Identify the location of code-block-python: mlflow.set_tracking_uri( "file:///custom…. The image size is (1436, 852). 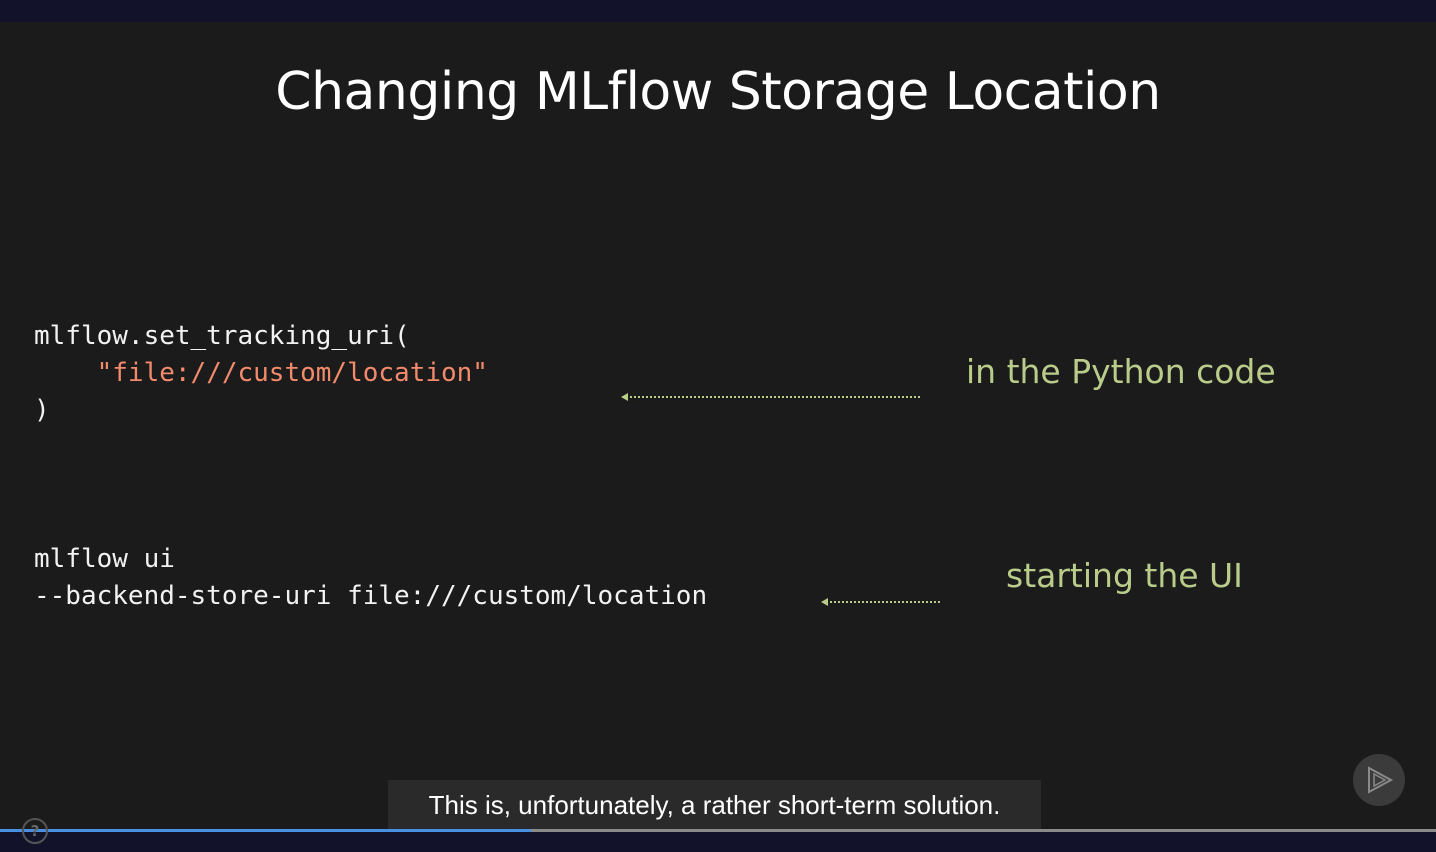
(261, 373).